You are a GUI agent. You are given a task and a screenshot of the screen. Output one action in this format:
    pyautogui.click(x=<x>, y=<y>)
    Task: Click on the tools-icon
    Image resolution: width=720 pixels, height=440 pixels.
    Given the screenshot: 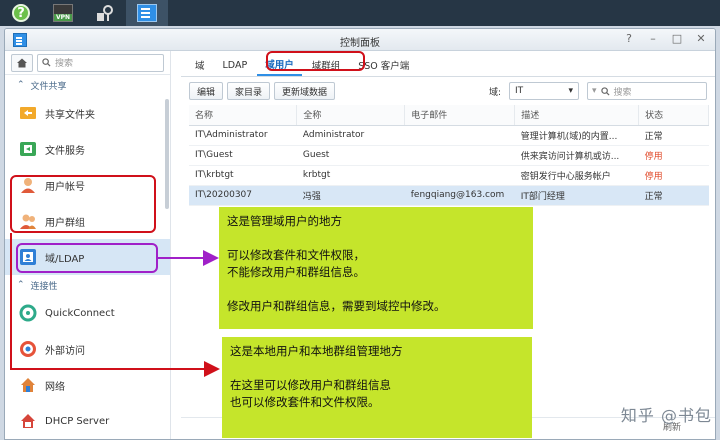 What is the action you would take?
    pyautogui.click(x=105, y=13)
    